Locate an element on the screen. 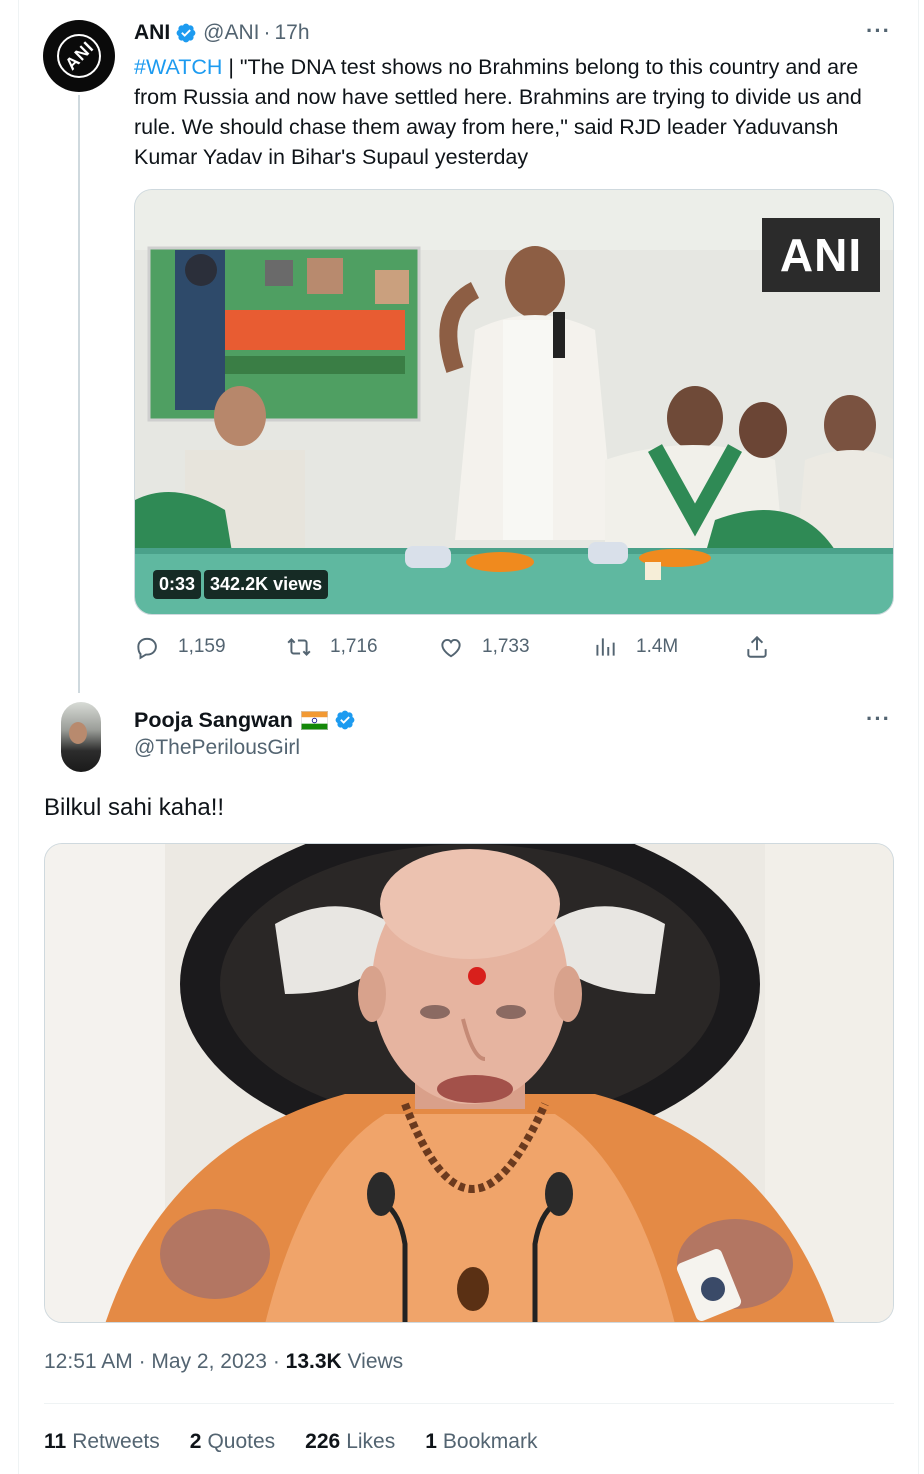 This screenshot has width=924, height=1474. bookmarks-count: 1 is located at coordinates (431, 1441).